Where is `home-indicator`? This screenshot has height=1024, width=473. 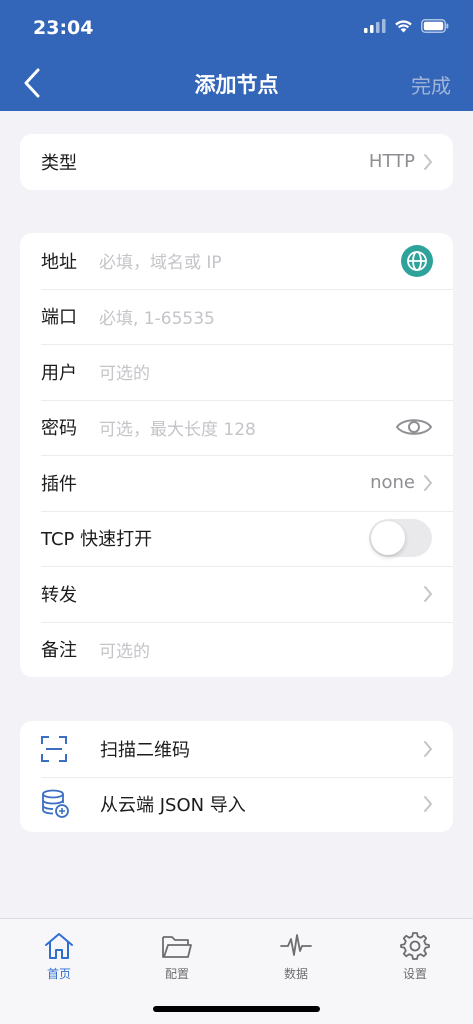
home-indicator is located at coordinates (236, 1009).